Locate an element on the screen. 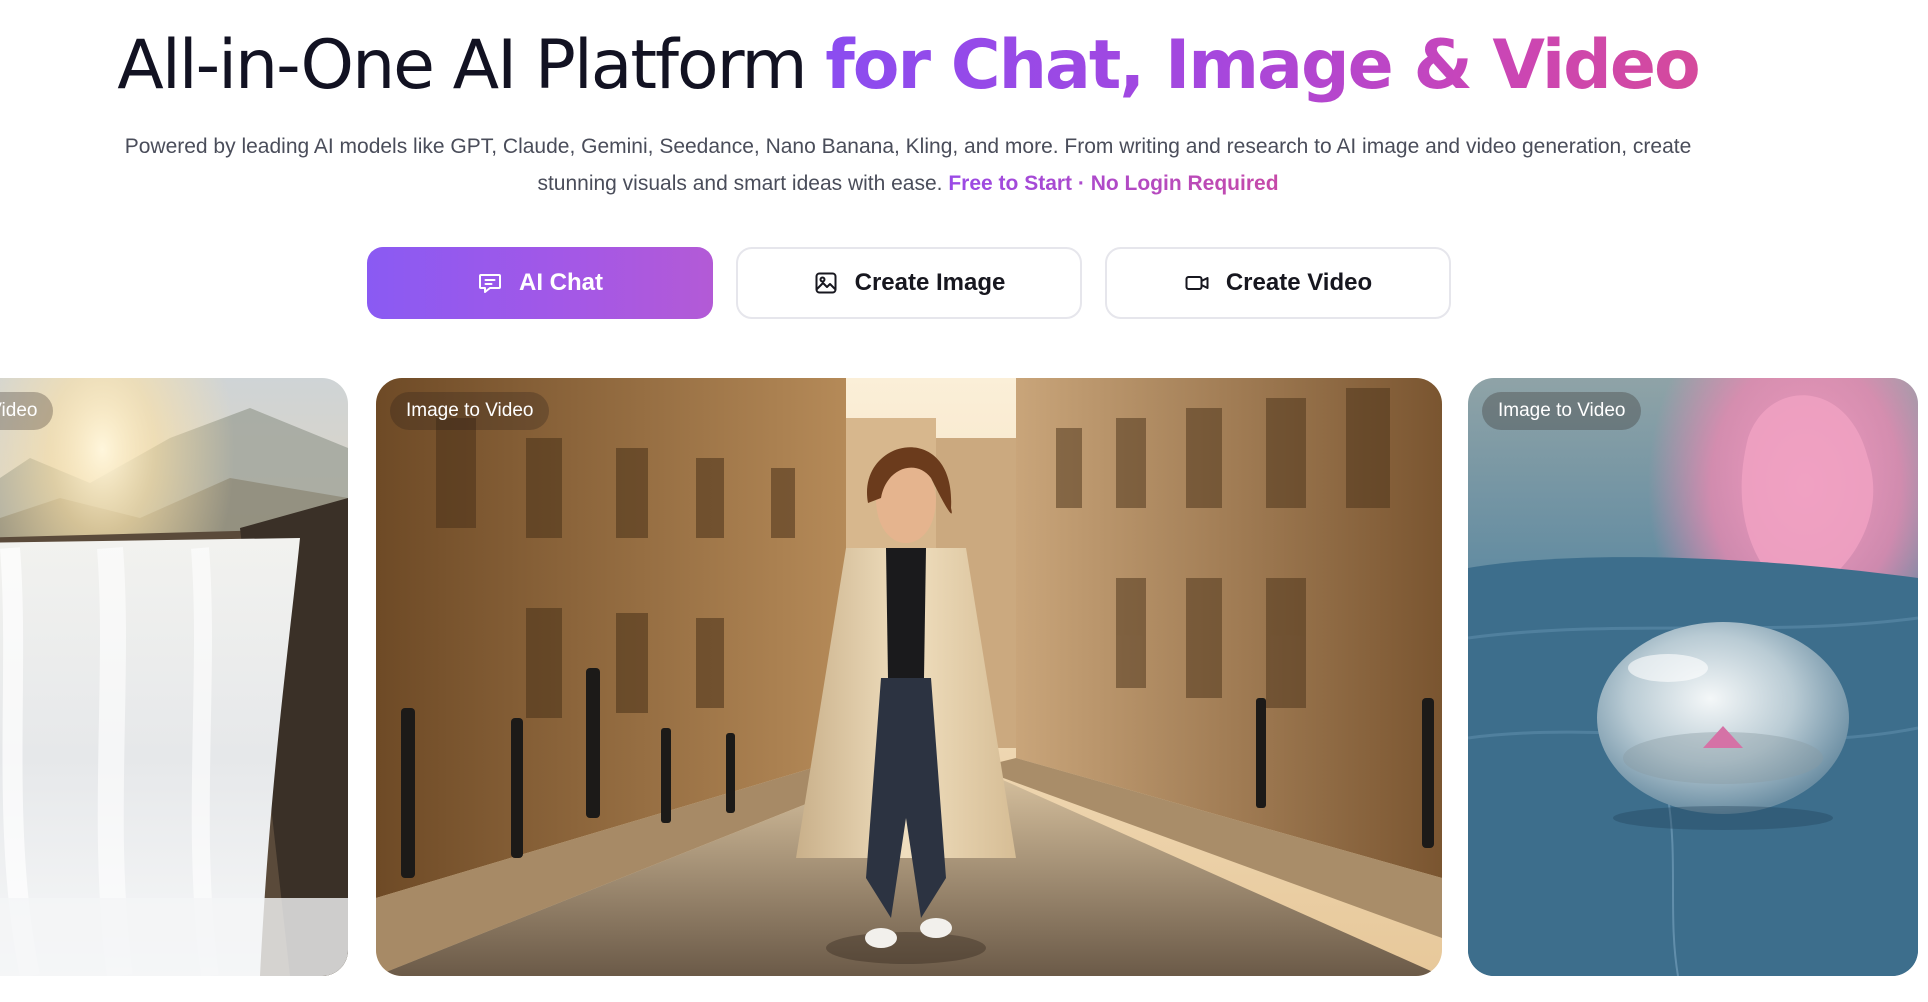 The height and width of the screenshot is (1002, 1928). gallery-card-waterfall: Image to Video is located at coordinates (174, 677).